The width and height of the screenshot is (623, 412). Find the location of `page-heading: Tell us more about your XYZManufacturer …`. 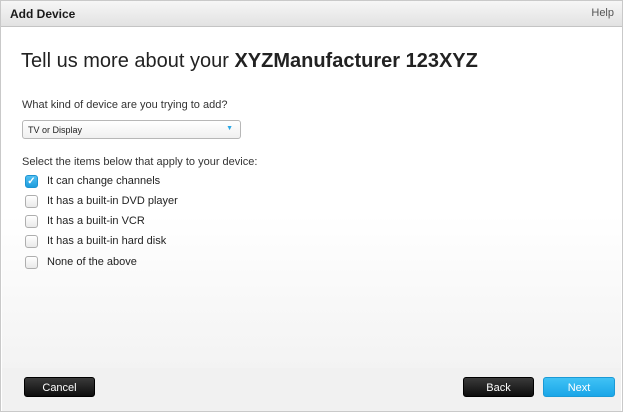

page-heading: Tell us more about your XYZManufacturer … is located at coordinates (249, 61).